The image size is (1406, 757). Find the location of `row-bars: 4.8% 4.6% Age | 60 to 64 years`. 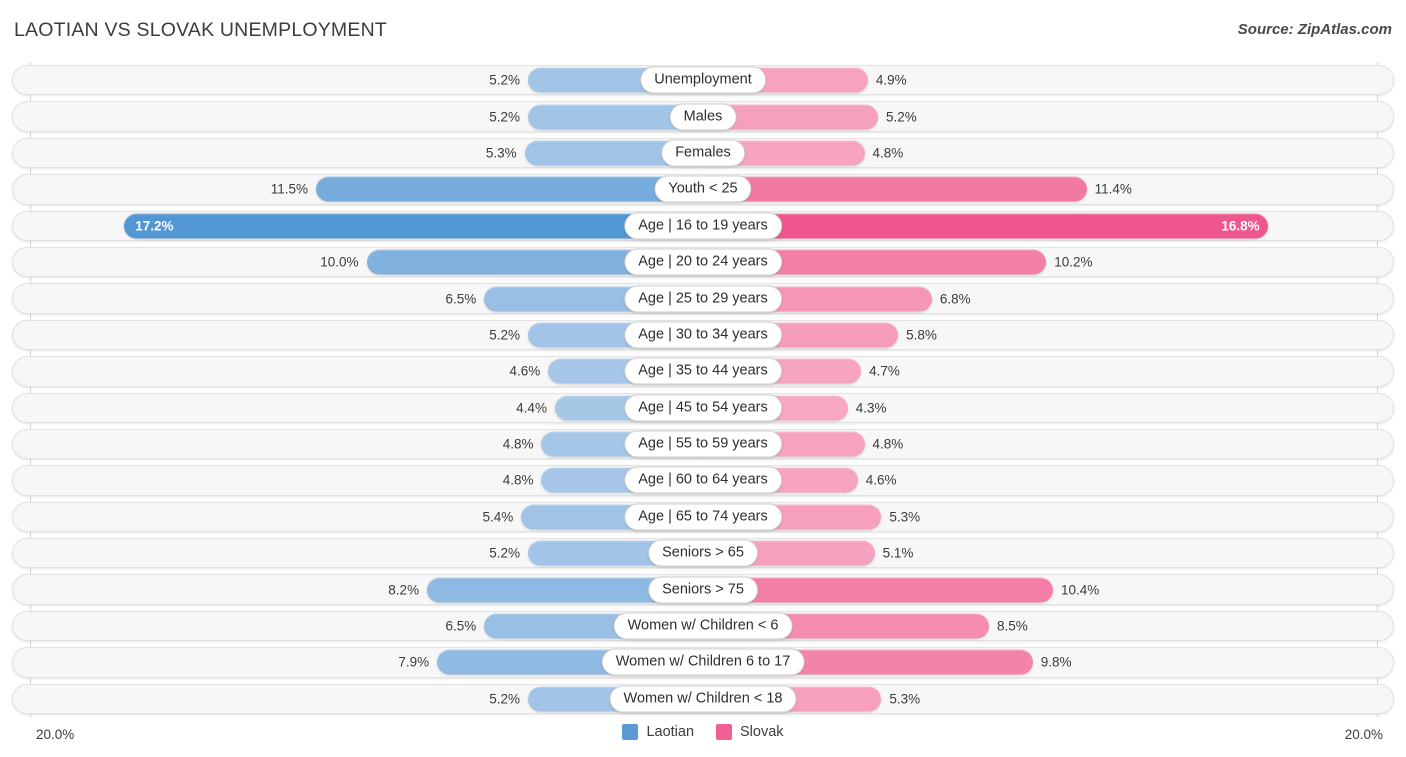

row-bars: 4.8% 4.6% Age | 60 to 64 years is located at coordinates (703, 480).